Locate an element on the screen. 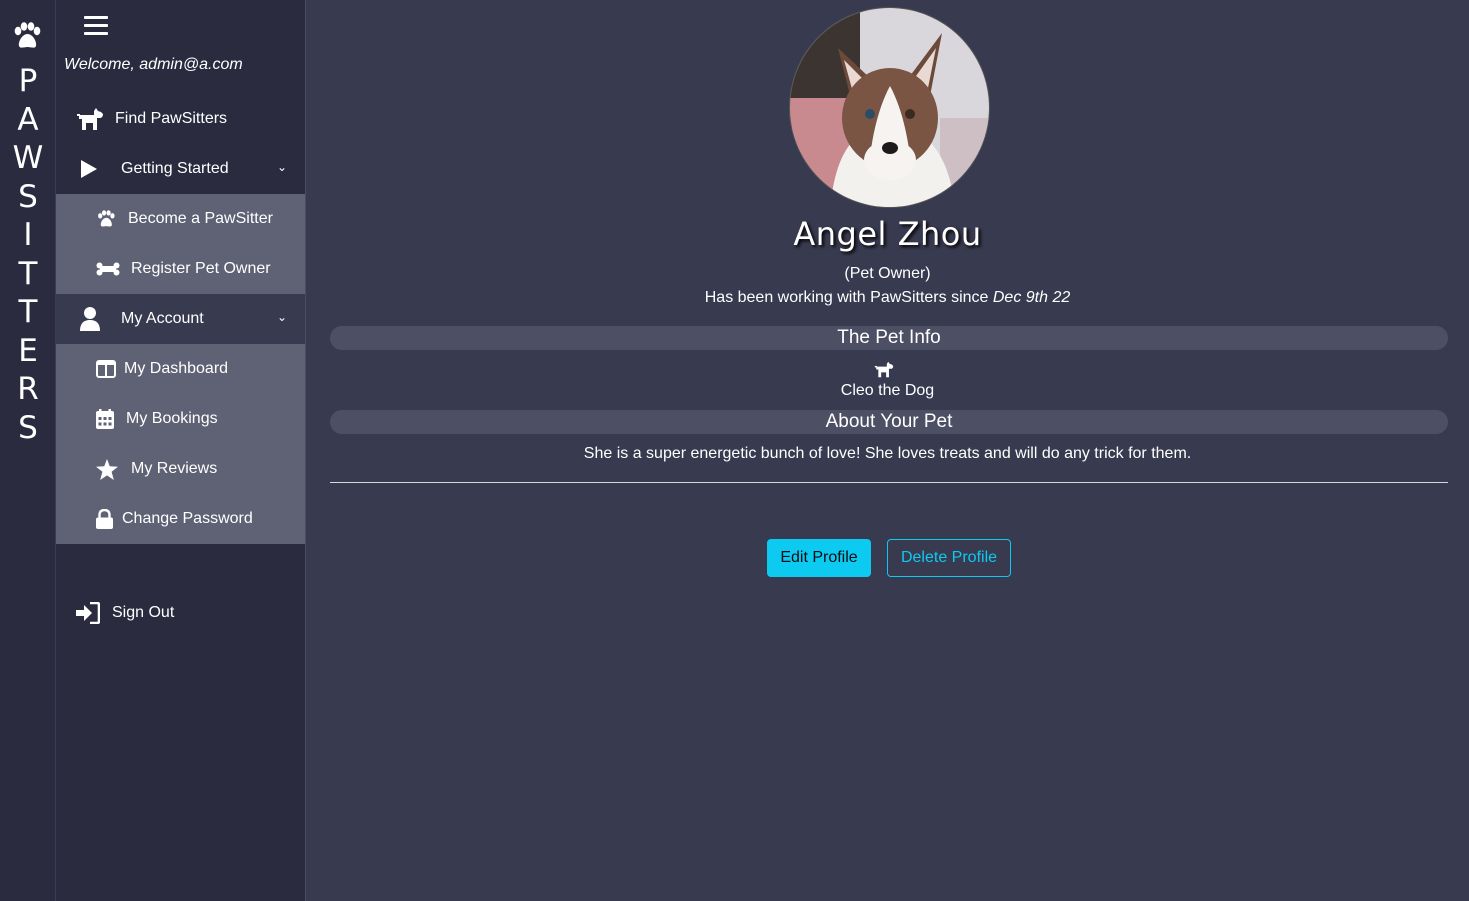 Image resolution: width=1469 pixels, height=901 pixels. bone-icon is located at coordinates (108, 269).